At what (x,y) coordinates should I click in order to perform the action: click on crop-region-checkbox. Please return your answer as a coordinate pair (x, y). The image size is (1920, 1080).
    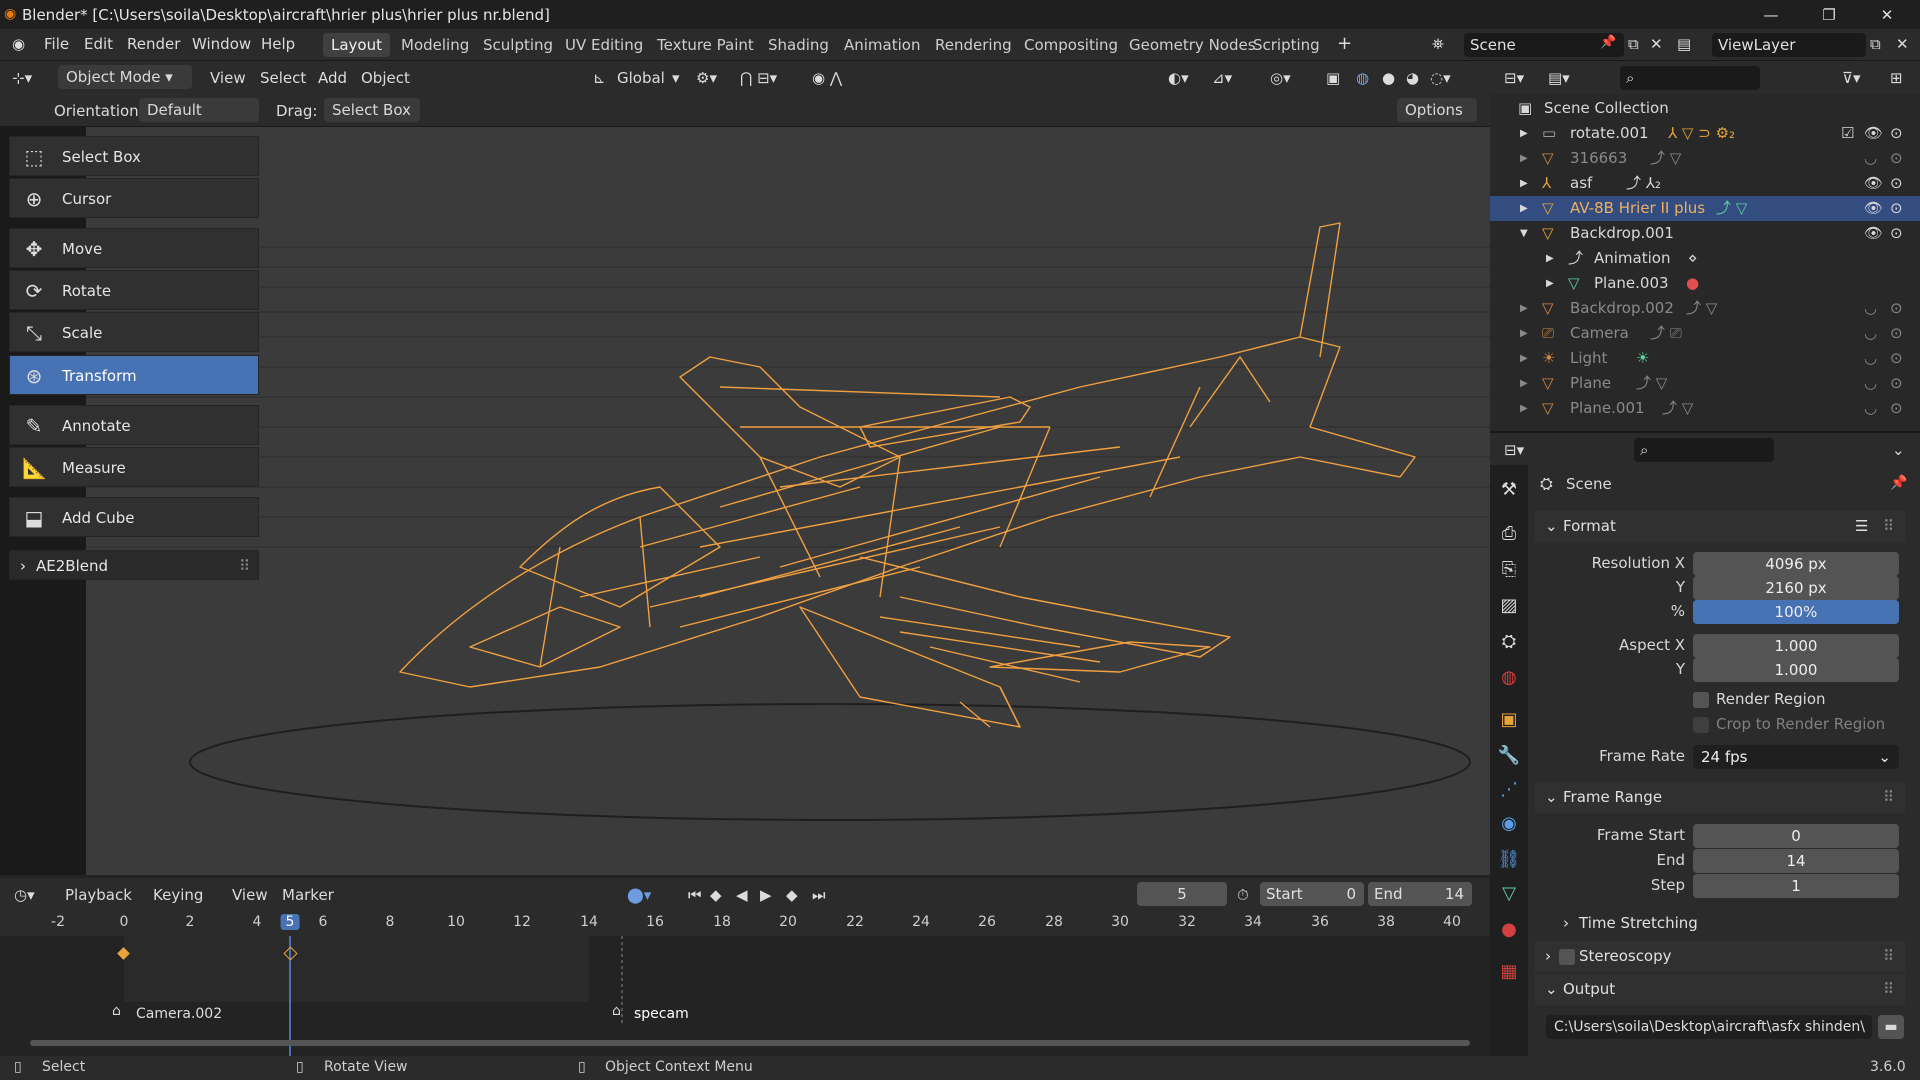
    Looking at the image, I should click on (1701, 725).